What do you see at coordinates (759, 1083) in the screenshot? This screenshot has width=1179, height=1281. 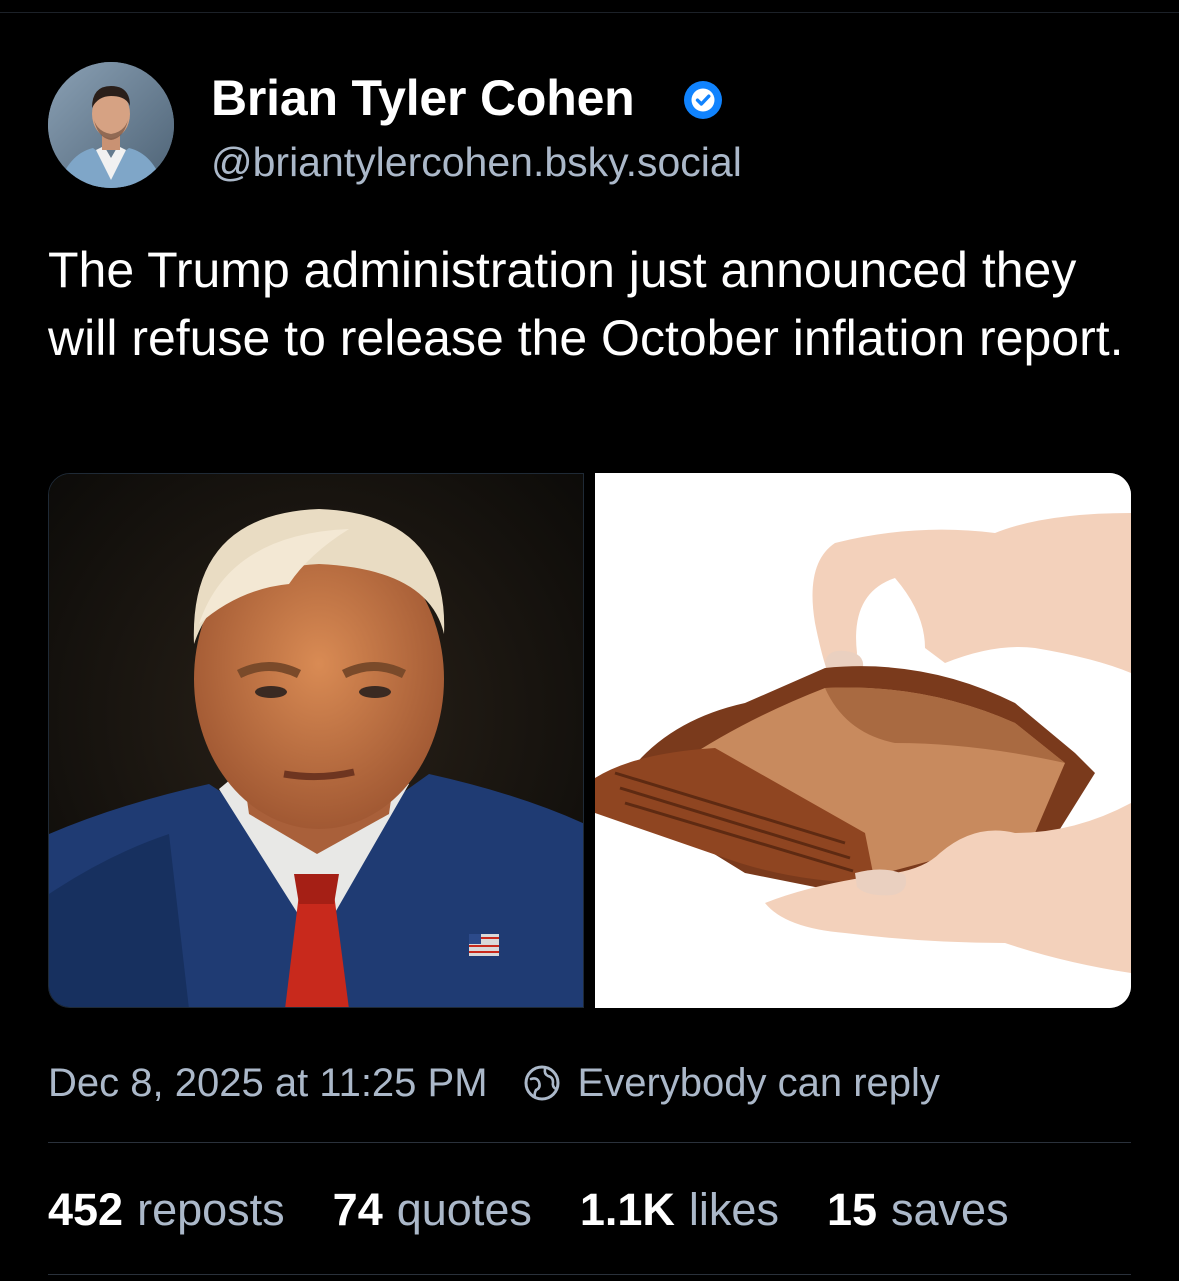 I see `reply-setting-label: Everybody can reply` at bounding box center [759, 1083].